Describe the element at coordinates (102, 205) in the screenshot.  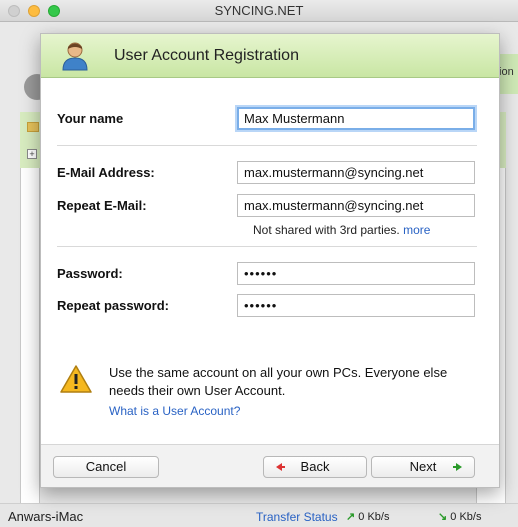
I see `repeat-email-label: Repeat E-Mail:` at that location.